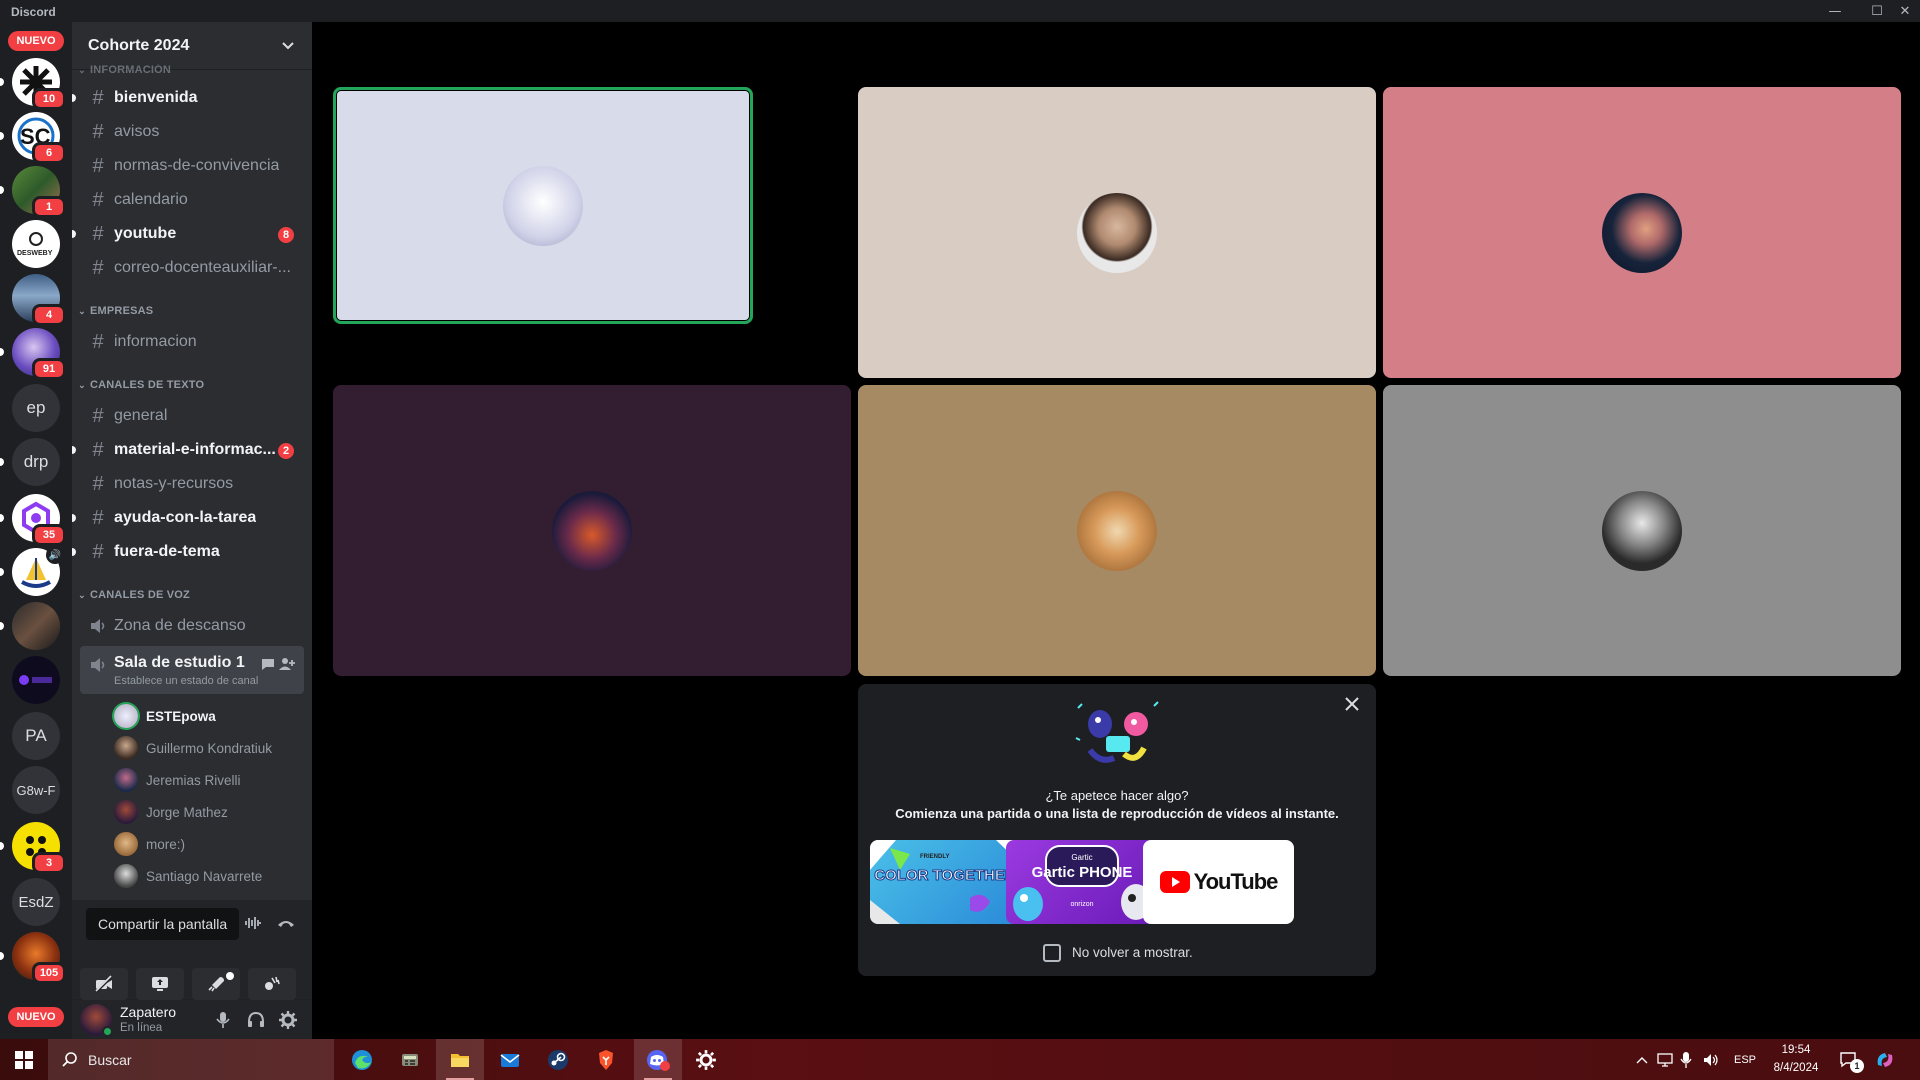 Image resolution: width=1920 pixels, height=1080 pixels. Describe the element at coordinates (1885, 1059) in the screenshot. I see `copilot-button` at that location.